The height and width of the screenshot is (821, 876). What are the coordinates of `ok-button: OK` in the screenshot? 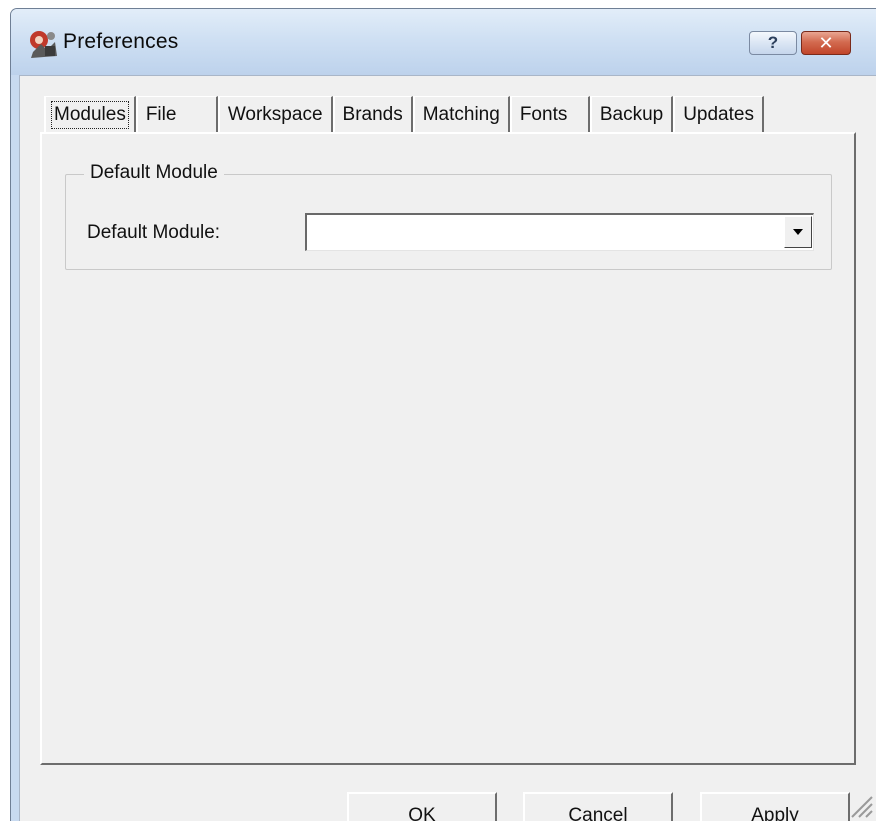 It's located at (422, 806).